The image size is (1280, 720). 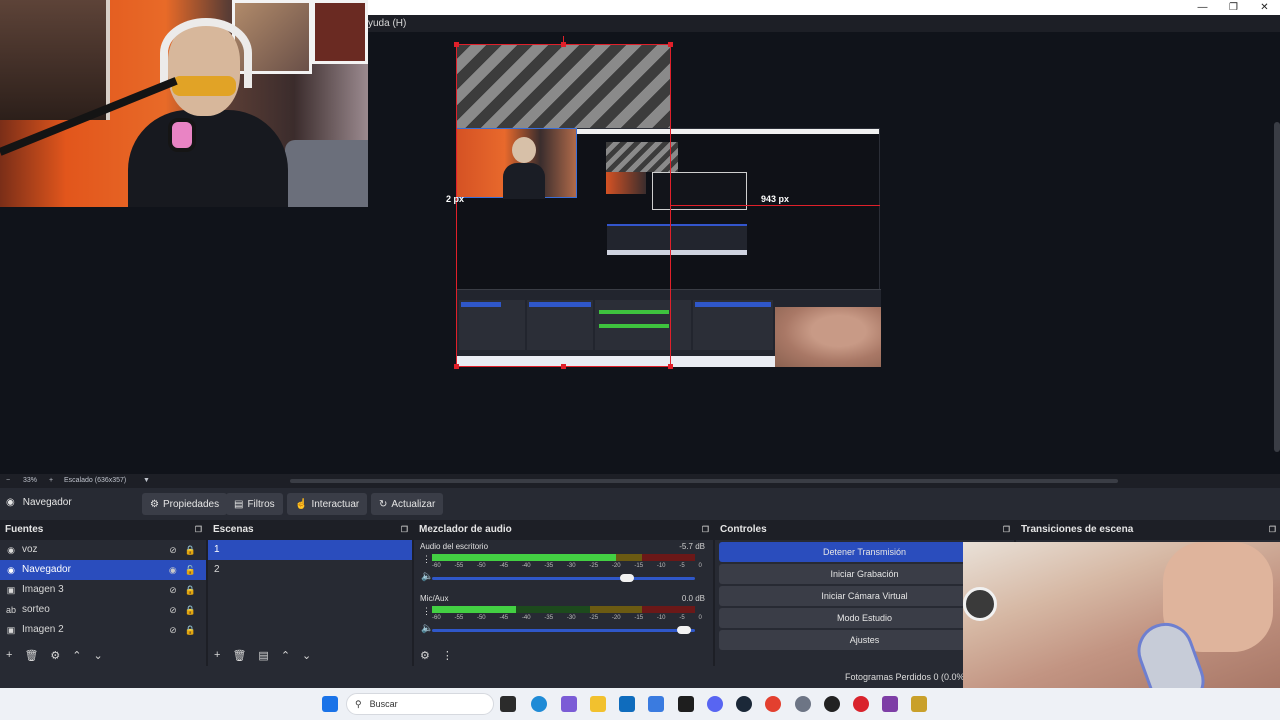 I want to click on discord-icon, so click(x=715, y=704).